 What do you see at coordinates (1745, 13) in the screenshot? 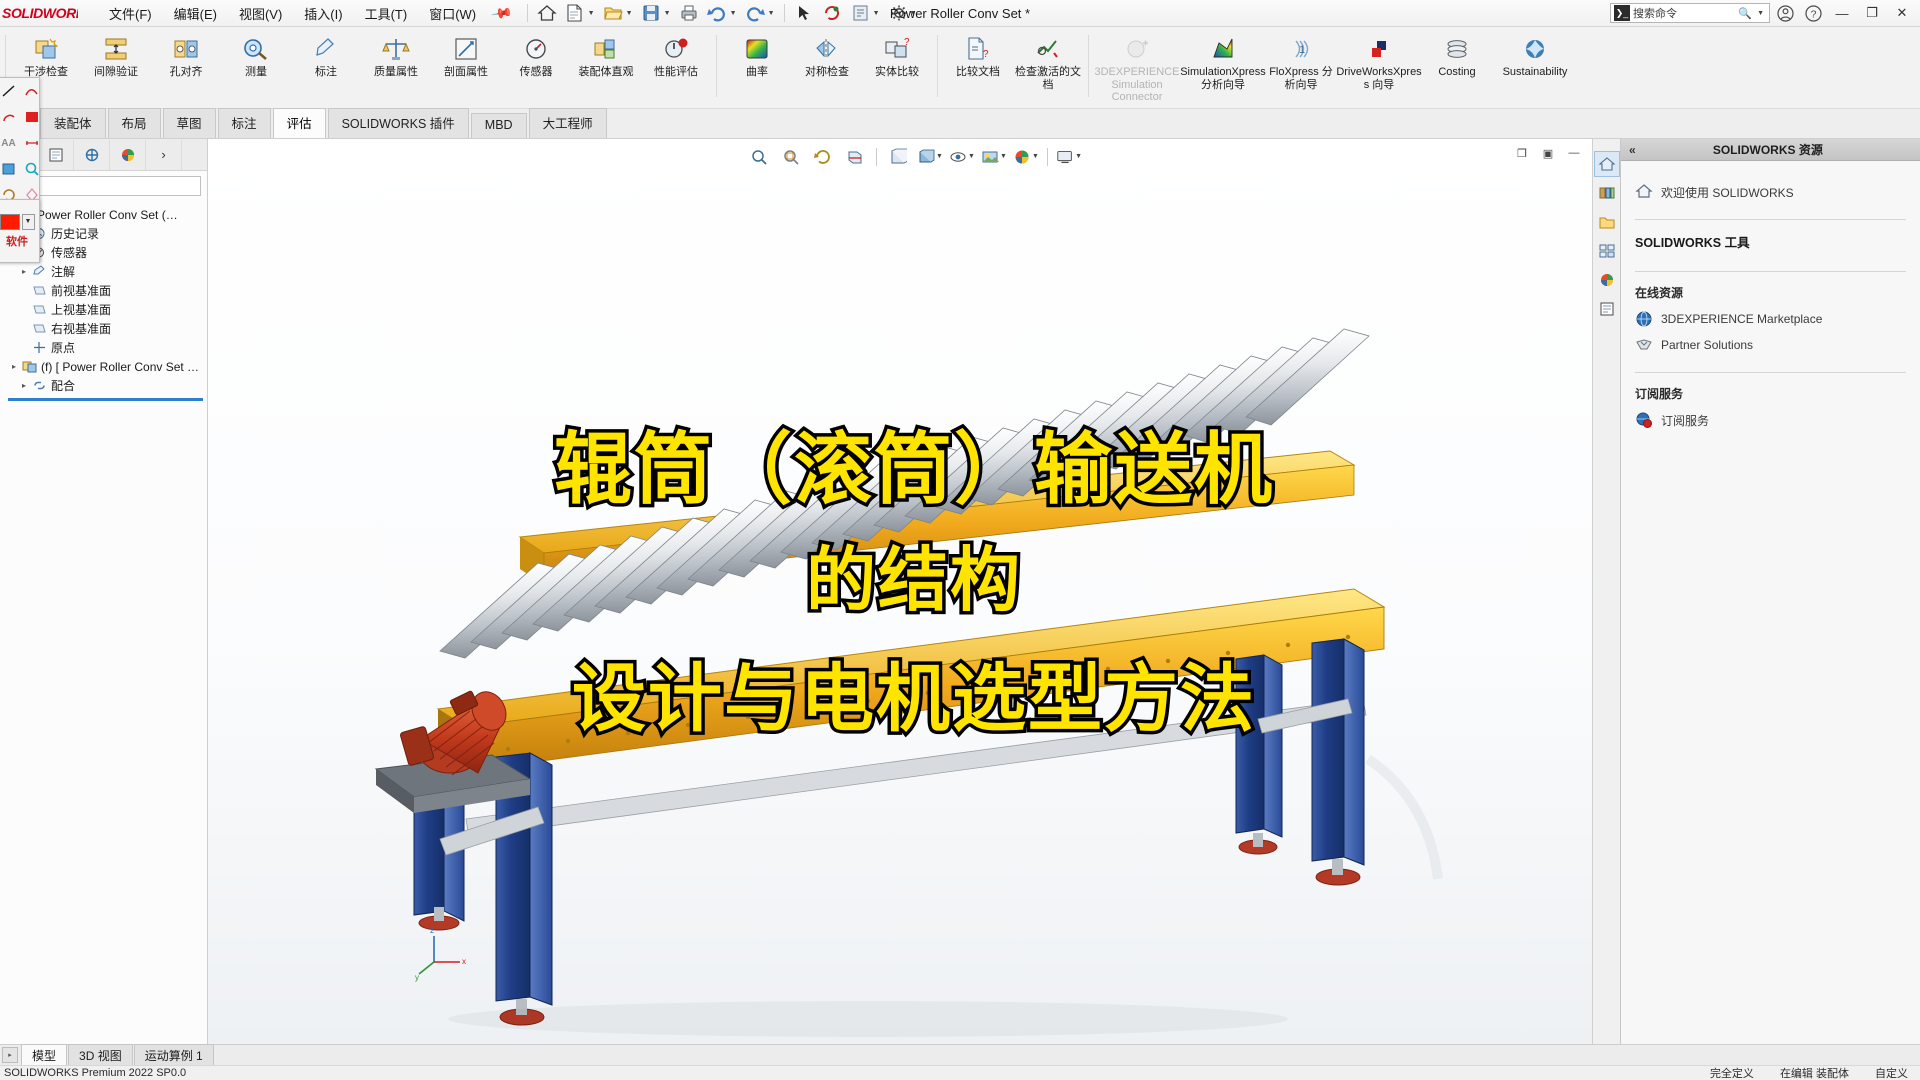
I see `search-icon: 🔍` at bounding box center [1745, 13].